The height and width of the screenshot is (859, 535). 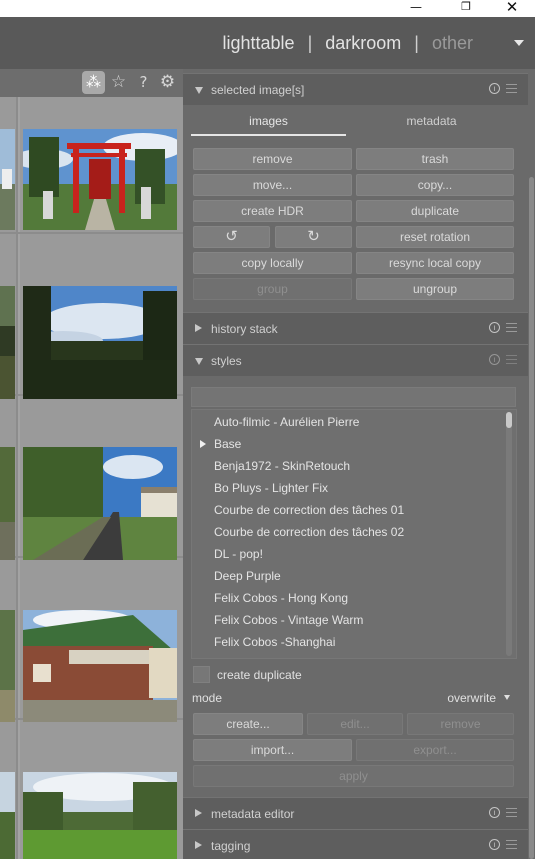 What do you see at coordinates (272, 159) in the screenshot?
I see `remove-button: remove` at bounding box center [272, 159].